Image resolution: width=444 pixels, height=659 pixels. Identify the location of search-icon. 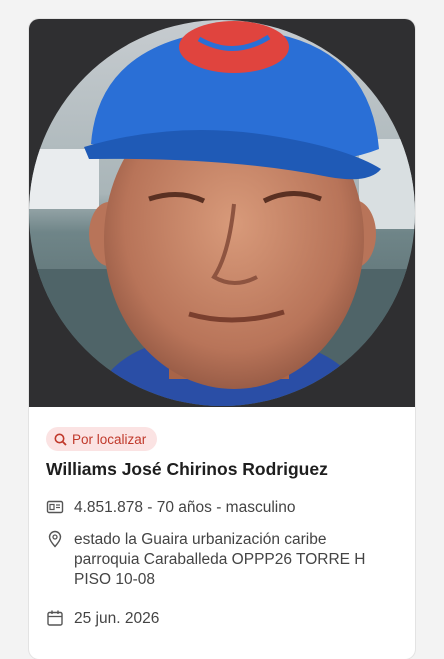
(60, 439).